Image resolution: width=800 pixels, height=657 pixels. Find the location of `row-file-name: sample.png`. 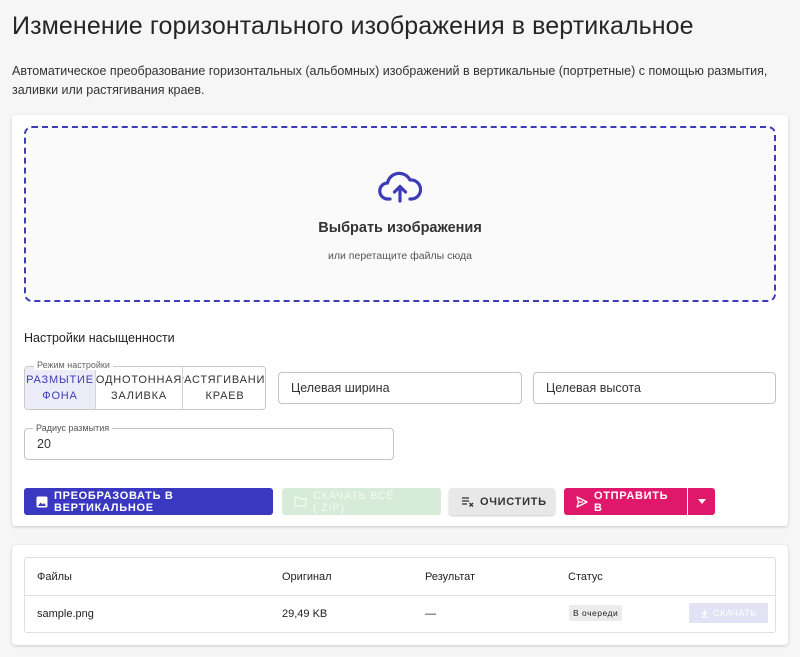

row-file-name: sample.png is located at coordinates (65, 614).